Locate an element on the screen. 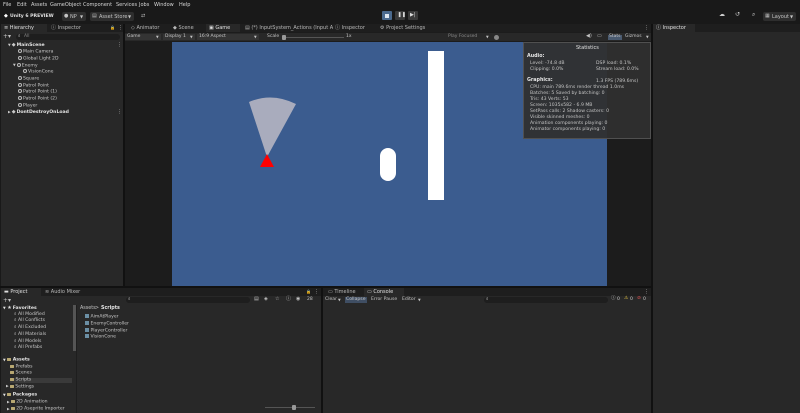  favorite-item: ⌕ All Materials is located at coordinates (30, 335).